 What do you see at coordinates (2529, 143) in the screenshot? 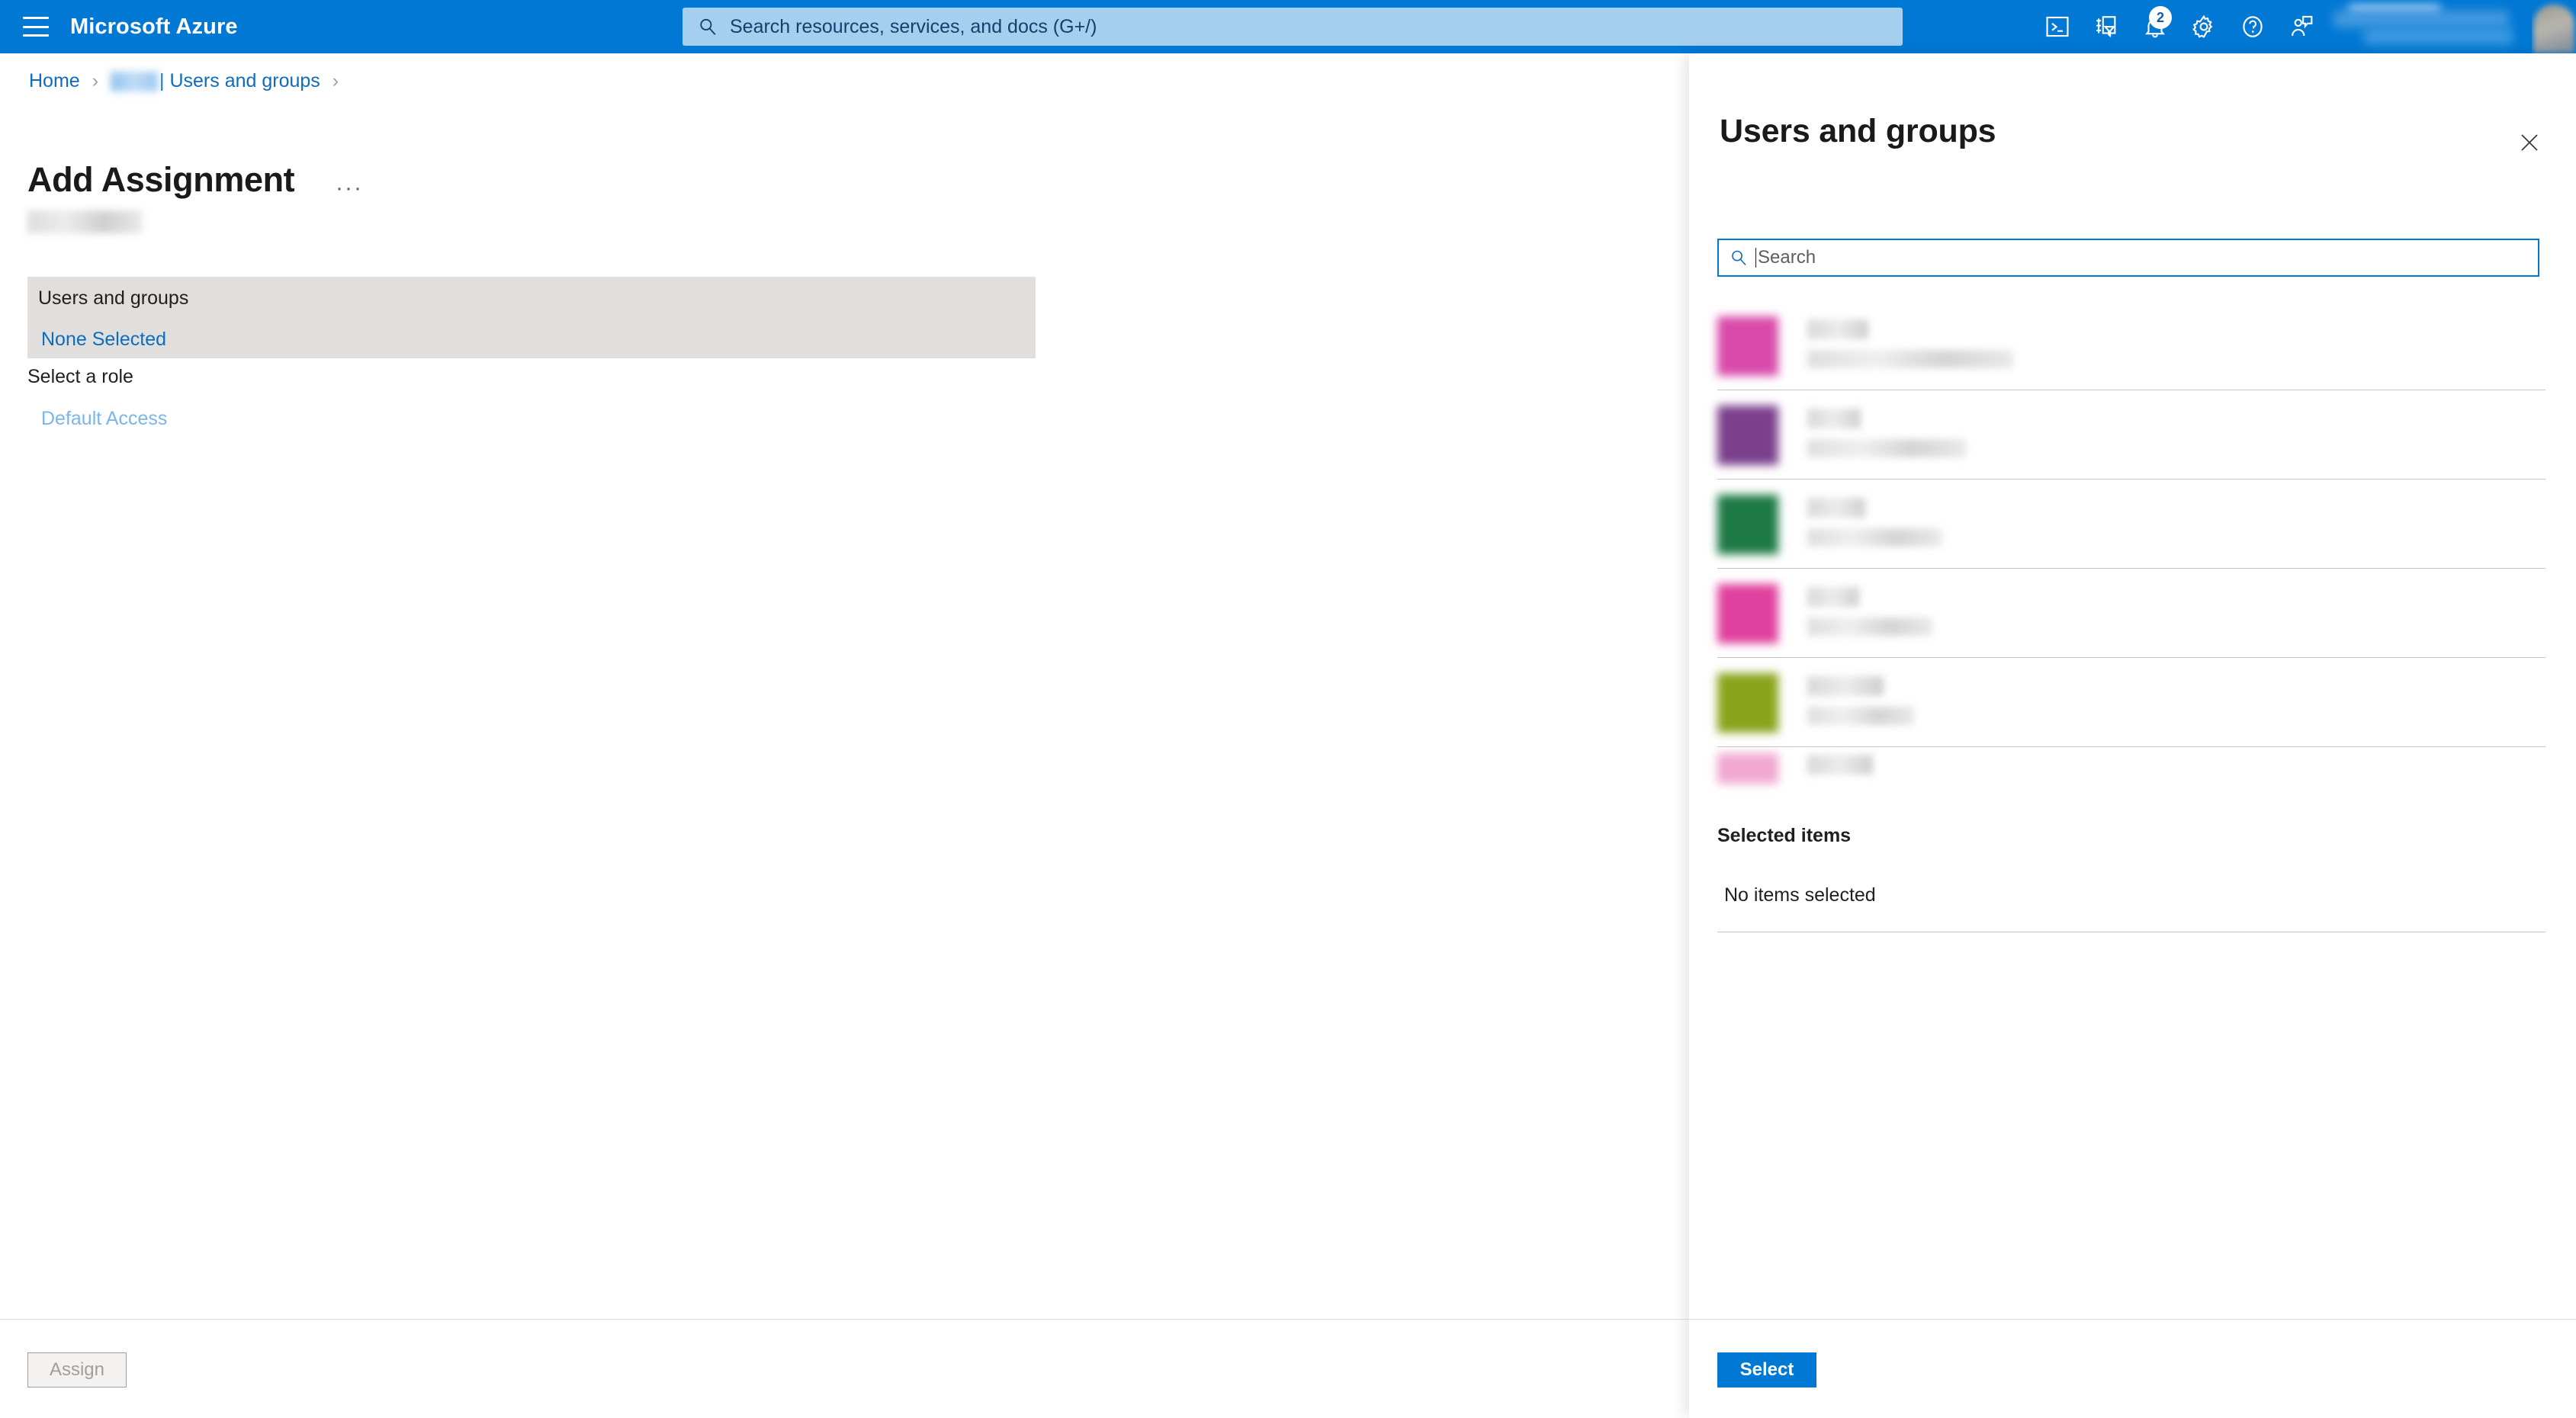
I see `close-icon` at bounding box center [2529, 143].